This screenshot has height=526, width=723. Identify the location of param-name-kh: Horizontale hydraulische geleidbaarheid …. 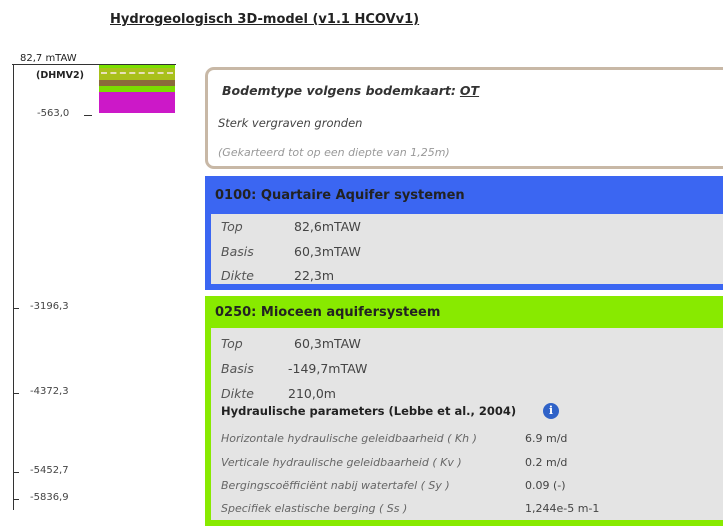
(349, 438).